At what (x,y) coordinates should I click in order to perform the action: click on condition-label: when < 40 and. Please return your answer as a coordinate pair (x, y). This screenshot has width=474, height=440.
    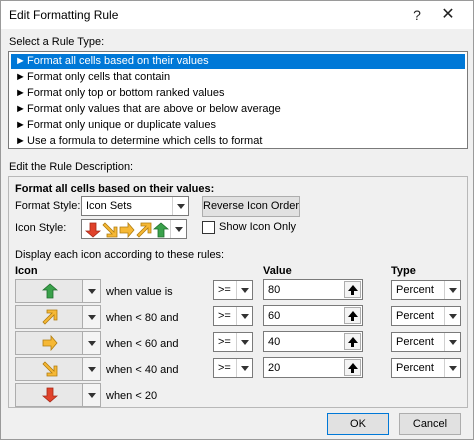
    Looking at the image, I should click on (142, 370).